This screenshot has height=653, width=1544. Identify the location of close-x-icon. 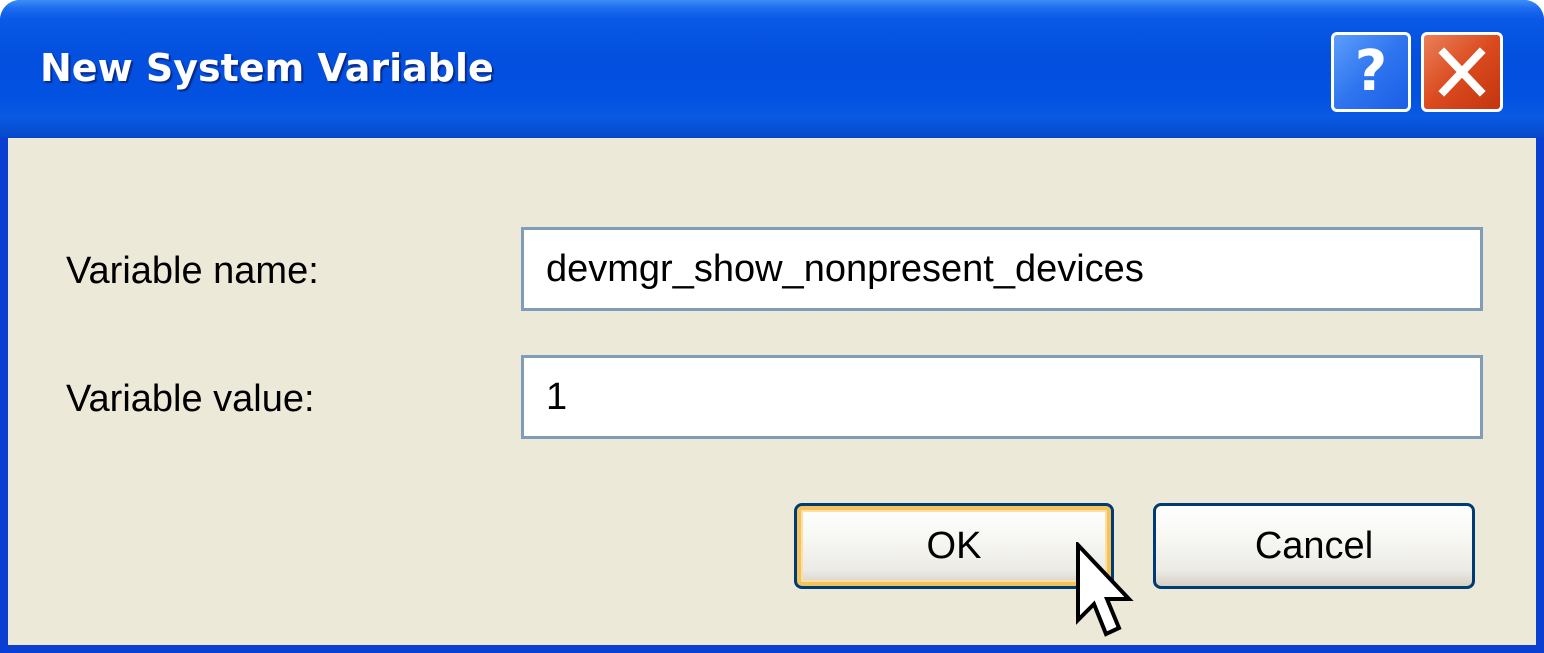
(1462, 72).